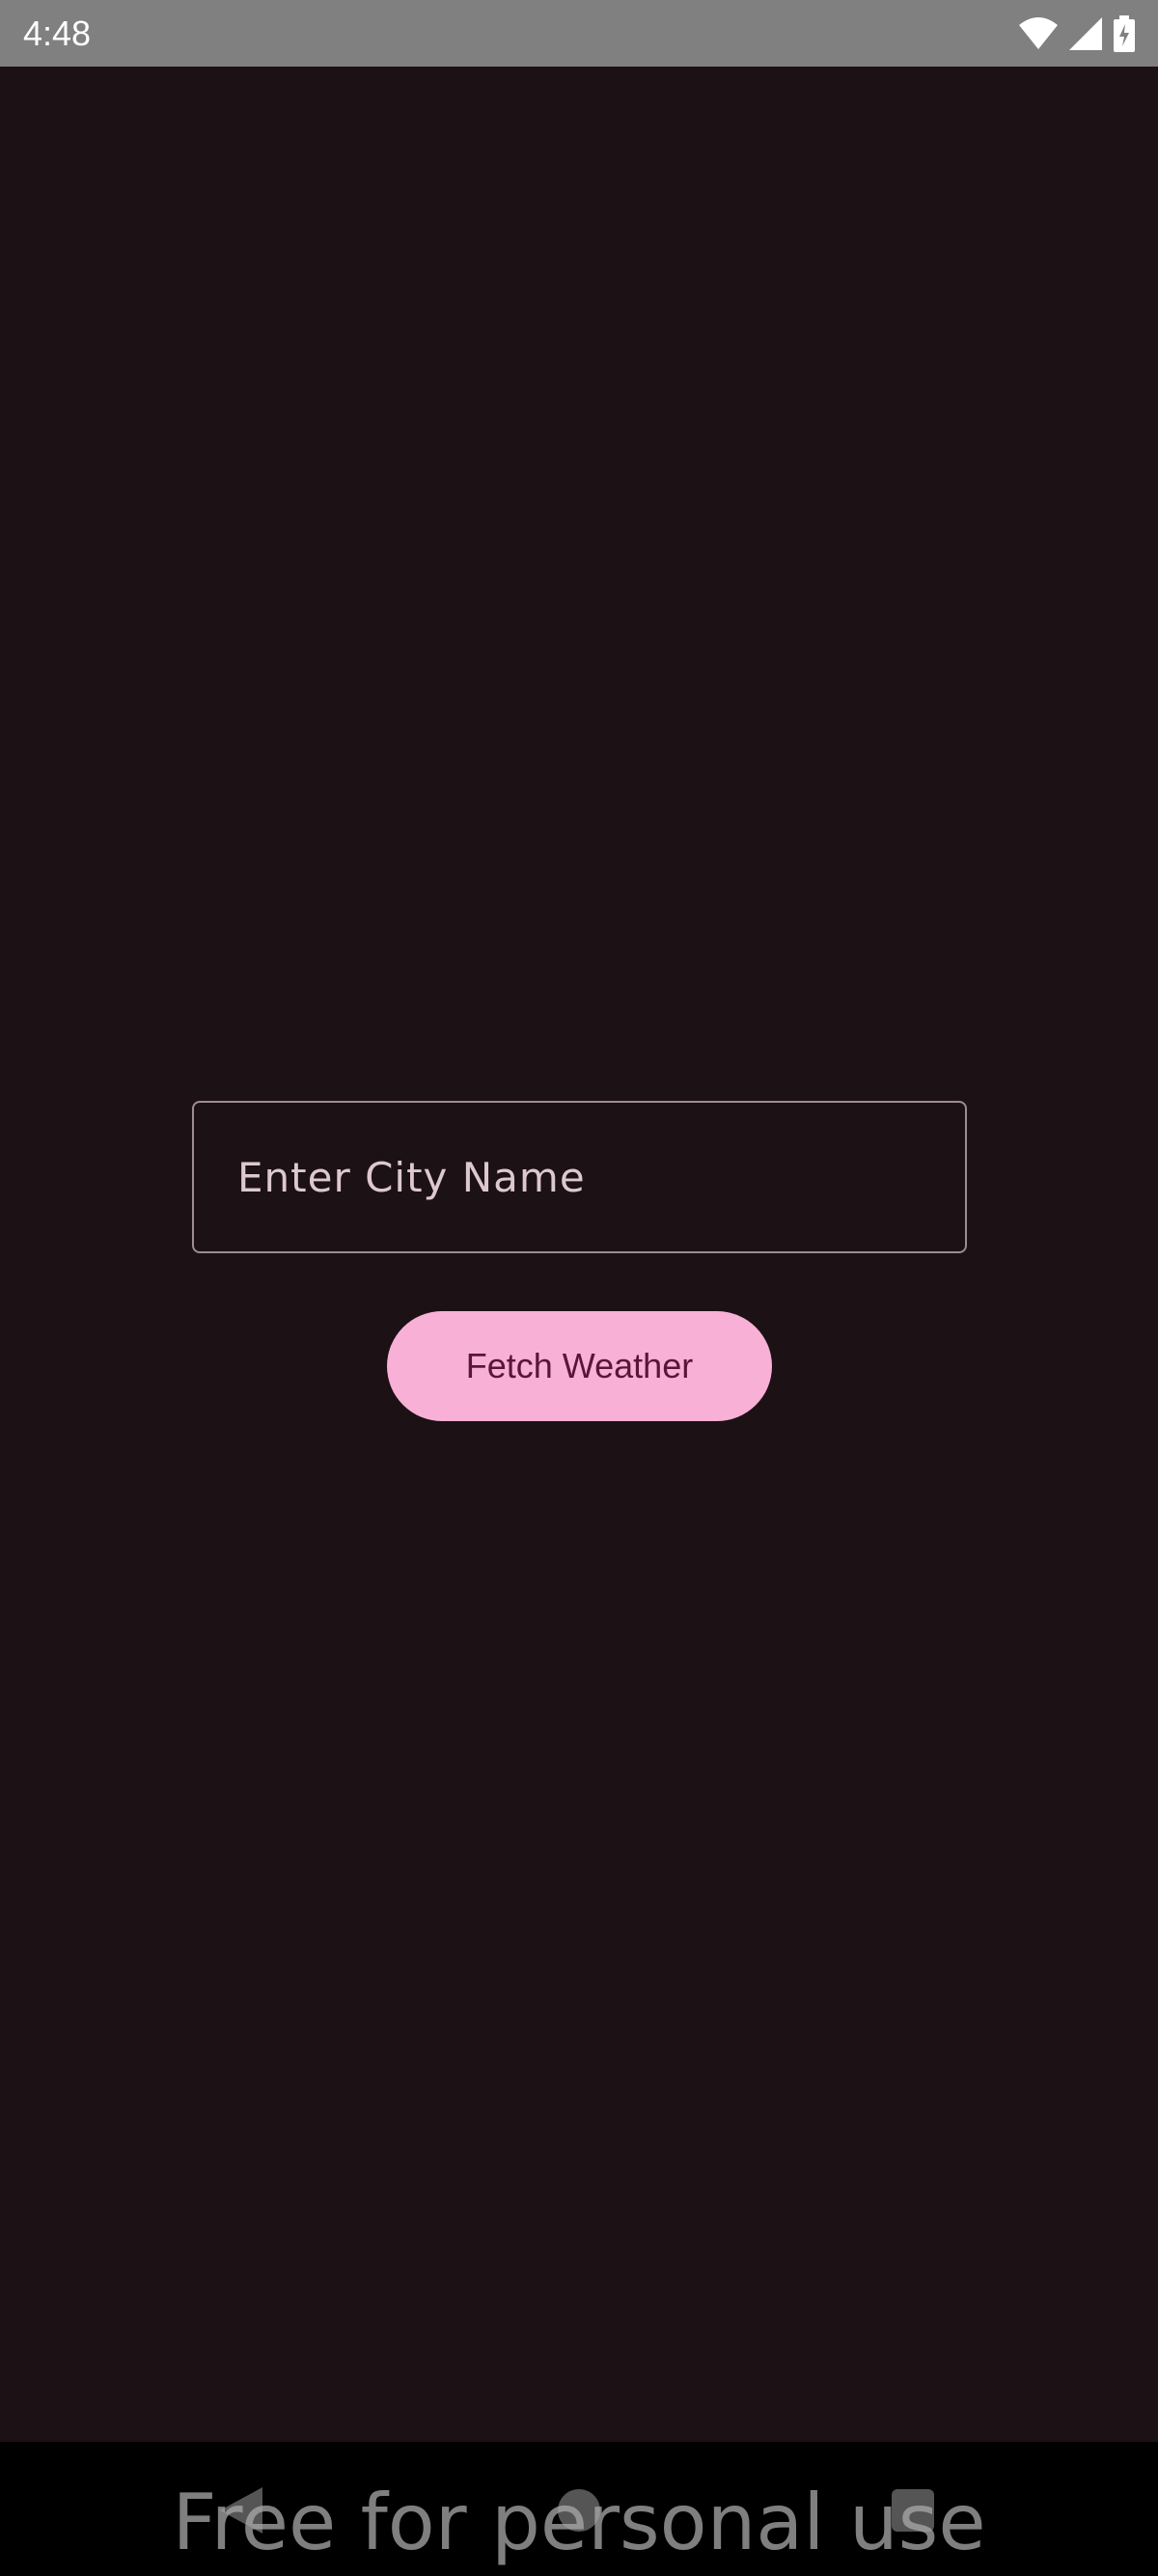  Describe the element at coordinates (579, 34) in the screenshot. I see `status-bar: 4:48` at that location.